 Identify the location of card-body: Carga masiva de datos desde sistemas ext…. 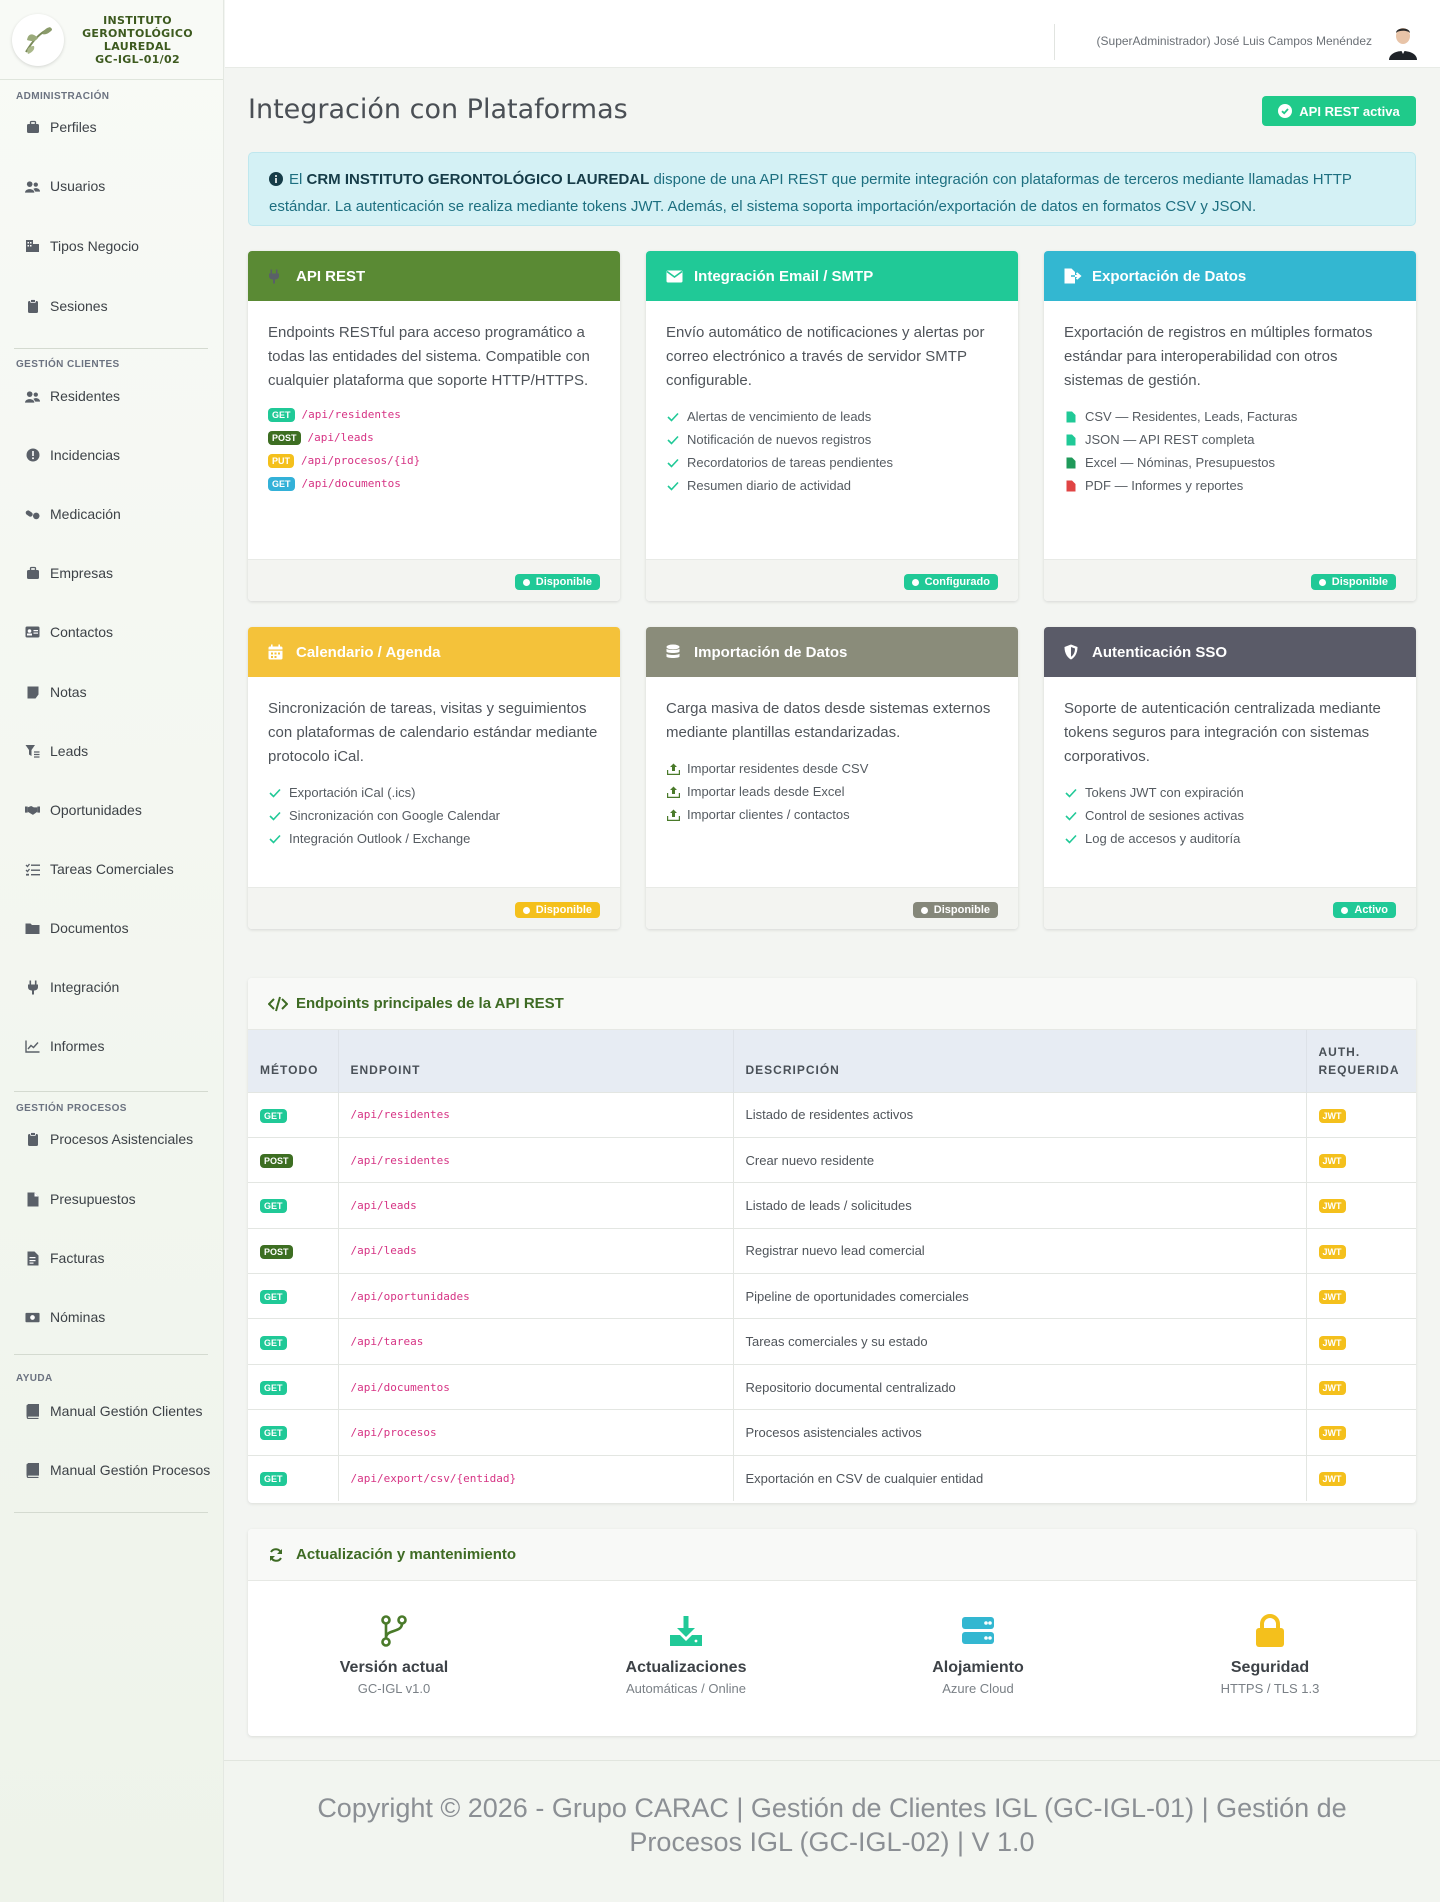
(832, 751).